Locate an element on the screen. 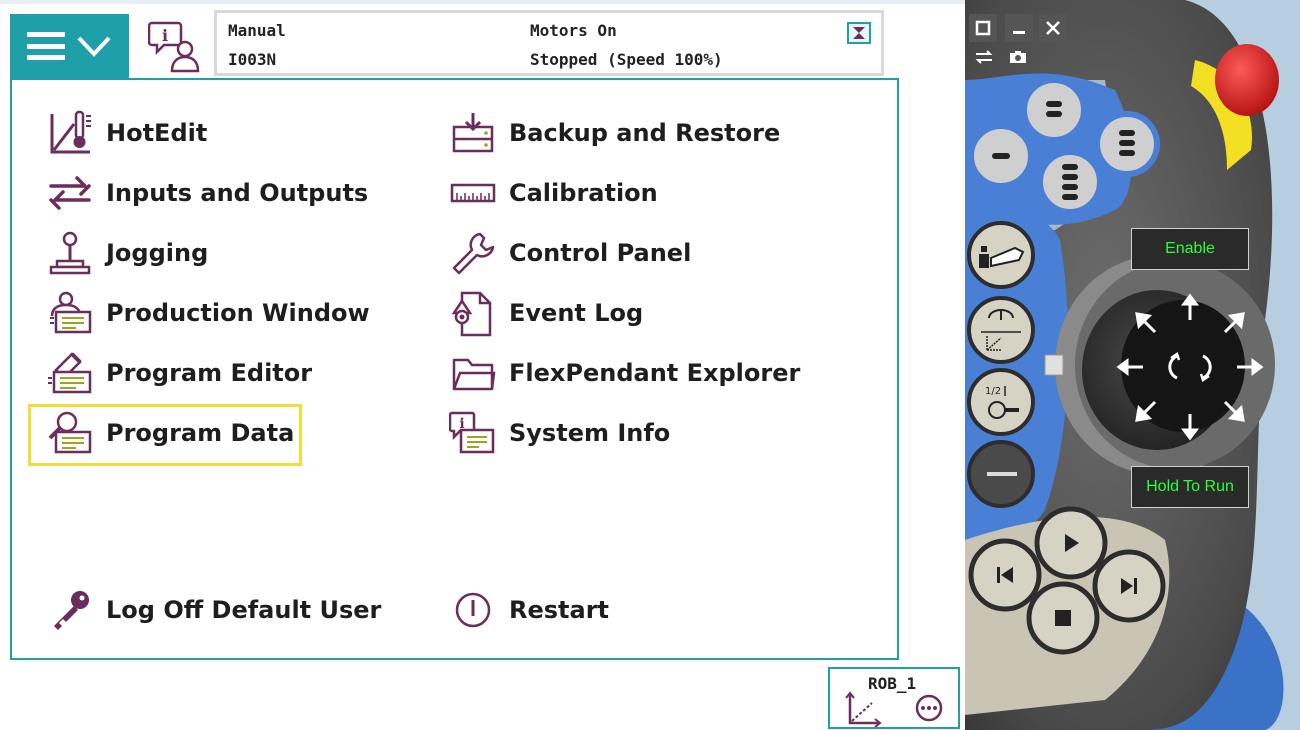 This screenshot has width=1300, height=730. menu-item-label: FlexPendant Explorer is located at coordinates (655, 373).